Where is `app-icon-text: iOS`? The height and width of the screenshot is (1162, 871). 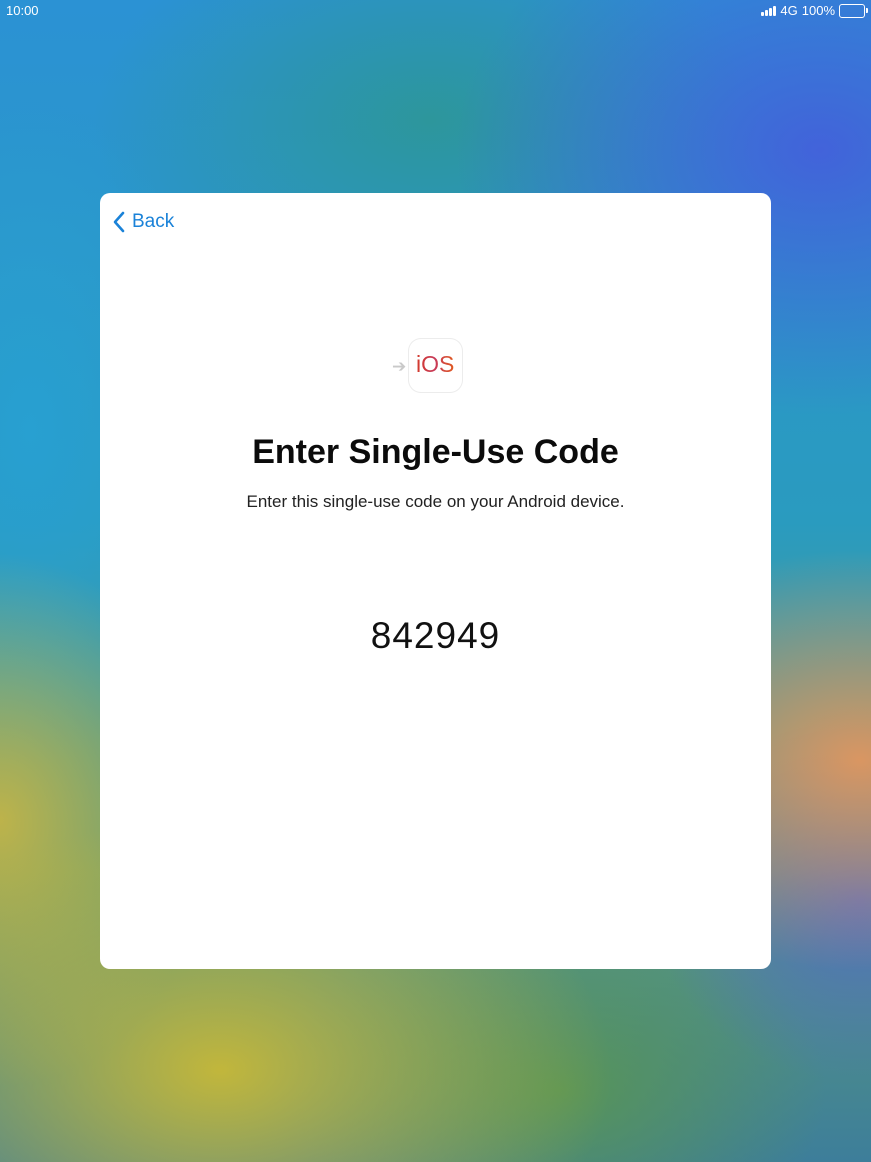
app-icon-text: iOS is located at coordinates (435, 364).